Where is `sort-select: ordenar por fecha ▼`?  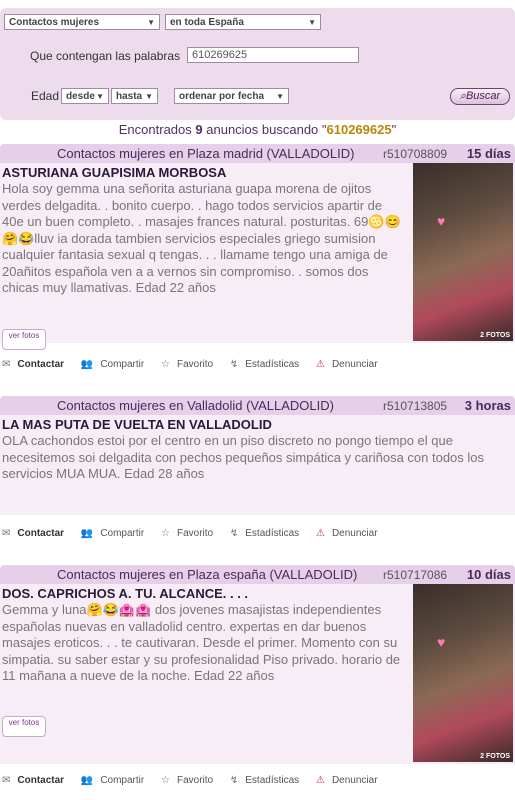 sort-select: ordenar por fecha ▼ is located at coordinates (231, 96).